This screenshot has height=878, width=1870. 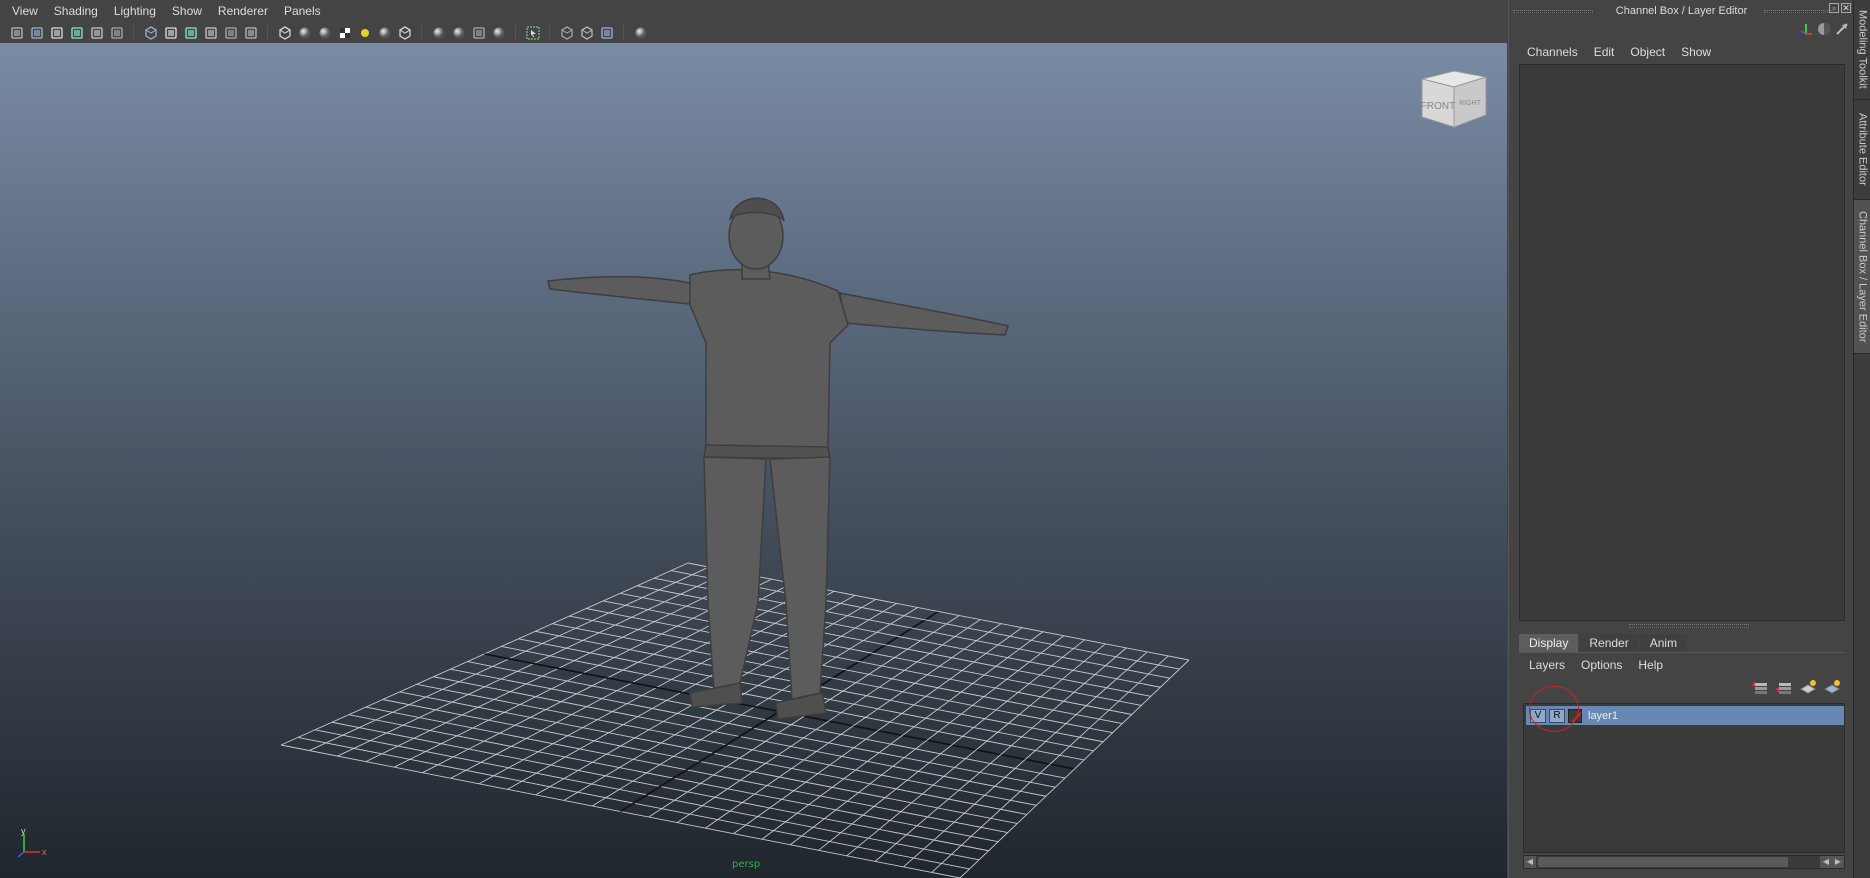 I want to click on tab-anim: Anim, so click(x=1663, y=643).